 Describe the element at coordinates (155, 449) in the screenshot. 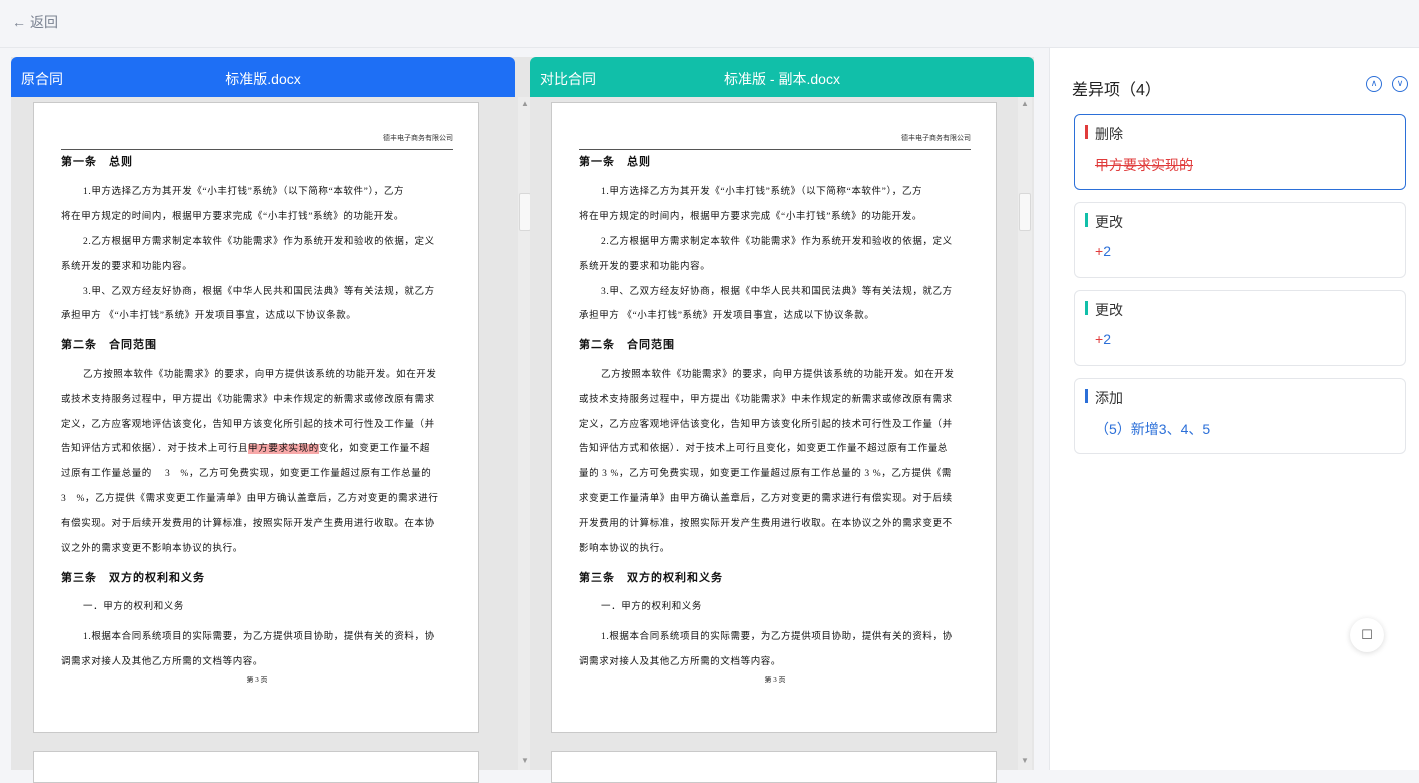

I see `doc-text: 告知评估方式和依据）．对于技术上可行且` at that location.